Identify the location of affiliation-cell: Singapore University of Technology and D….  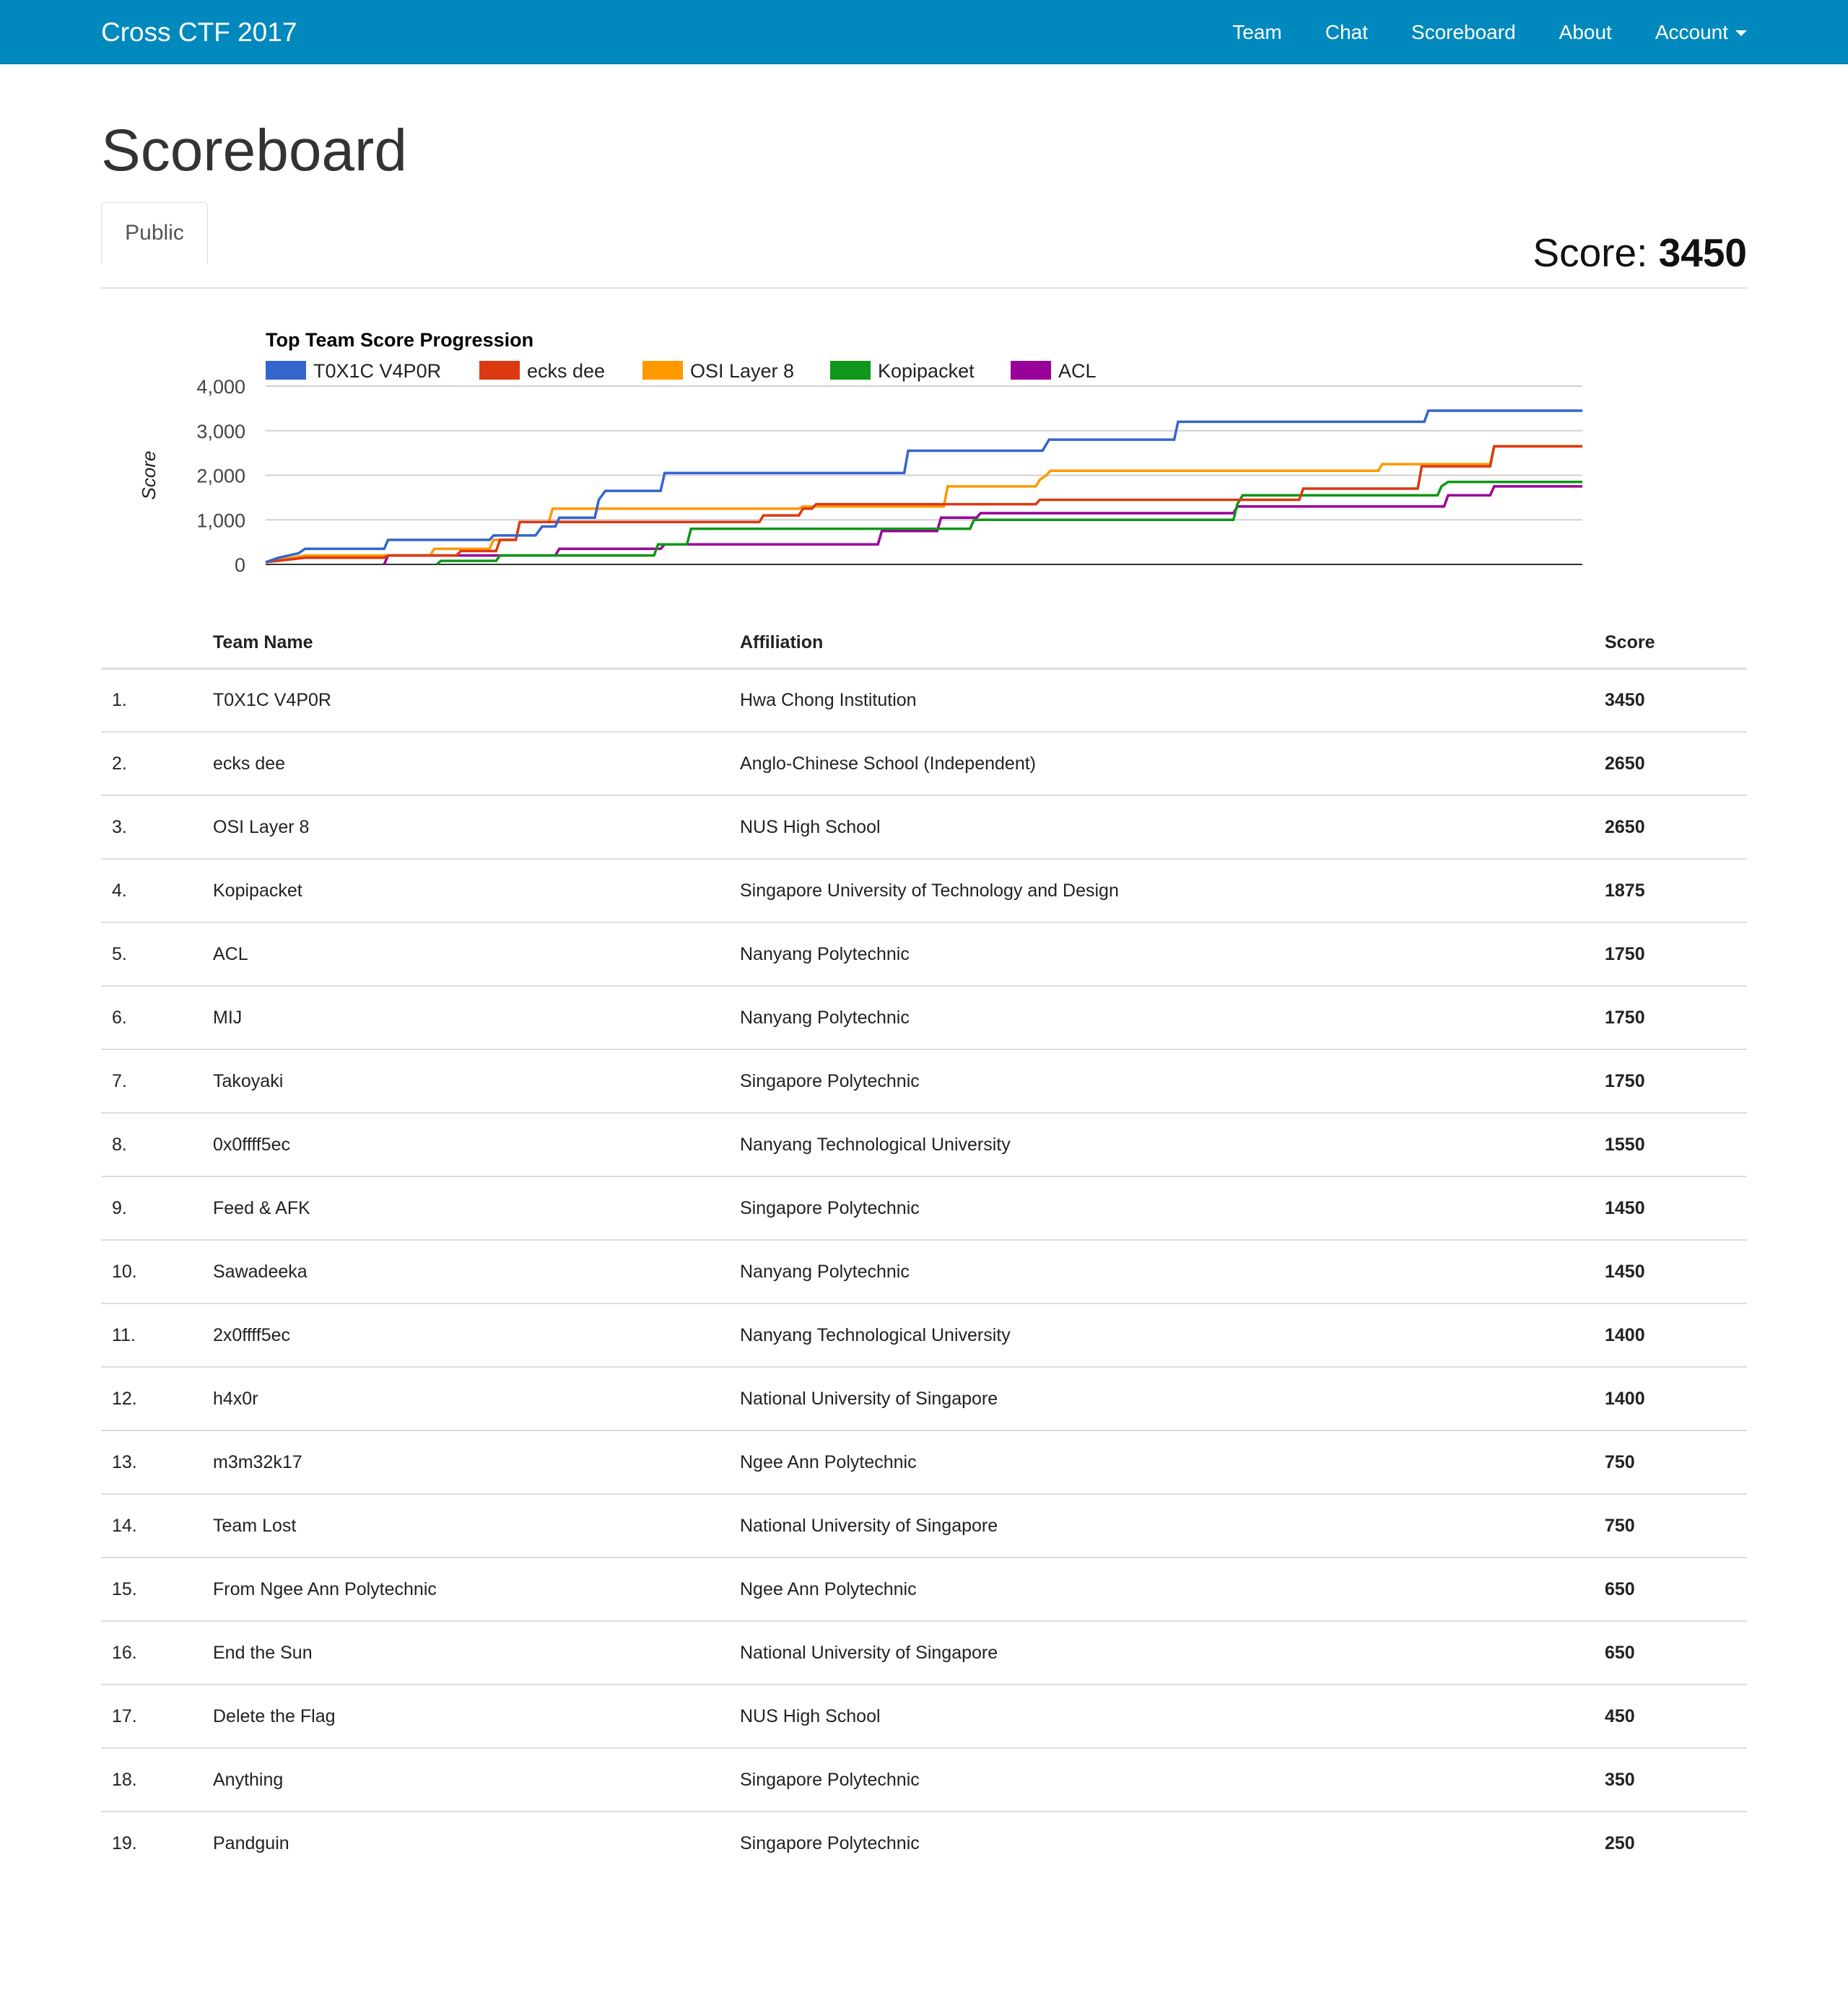
(1172, 891).